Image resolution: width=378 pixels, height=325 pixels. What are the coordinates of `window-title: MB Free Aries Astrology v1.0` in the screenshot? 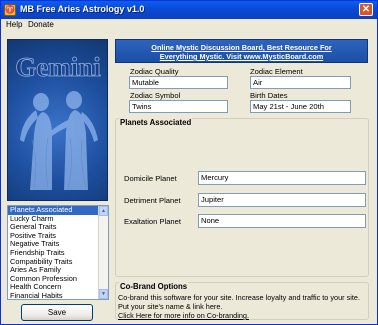 It's located at (82, 9).